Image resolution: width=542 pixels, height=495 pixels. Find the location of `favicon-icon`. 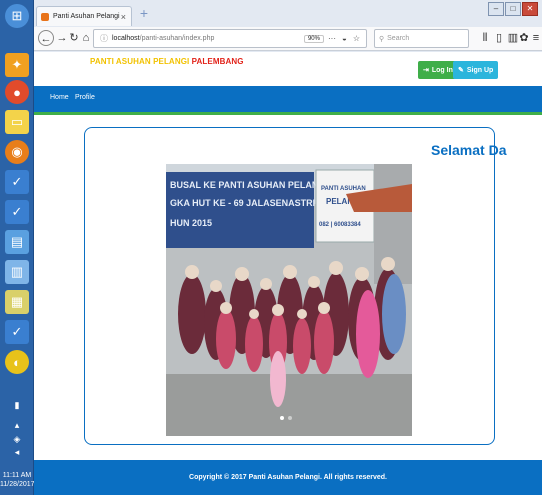

favicon-icon is located at coordinates (45, 16).